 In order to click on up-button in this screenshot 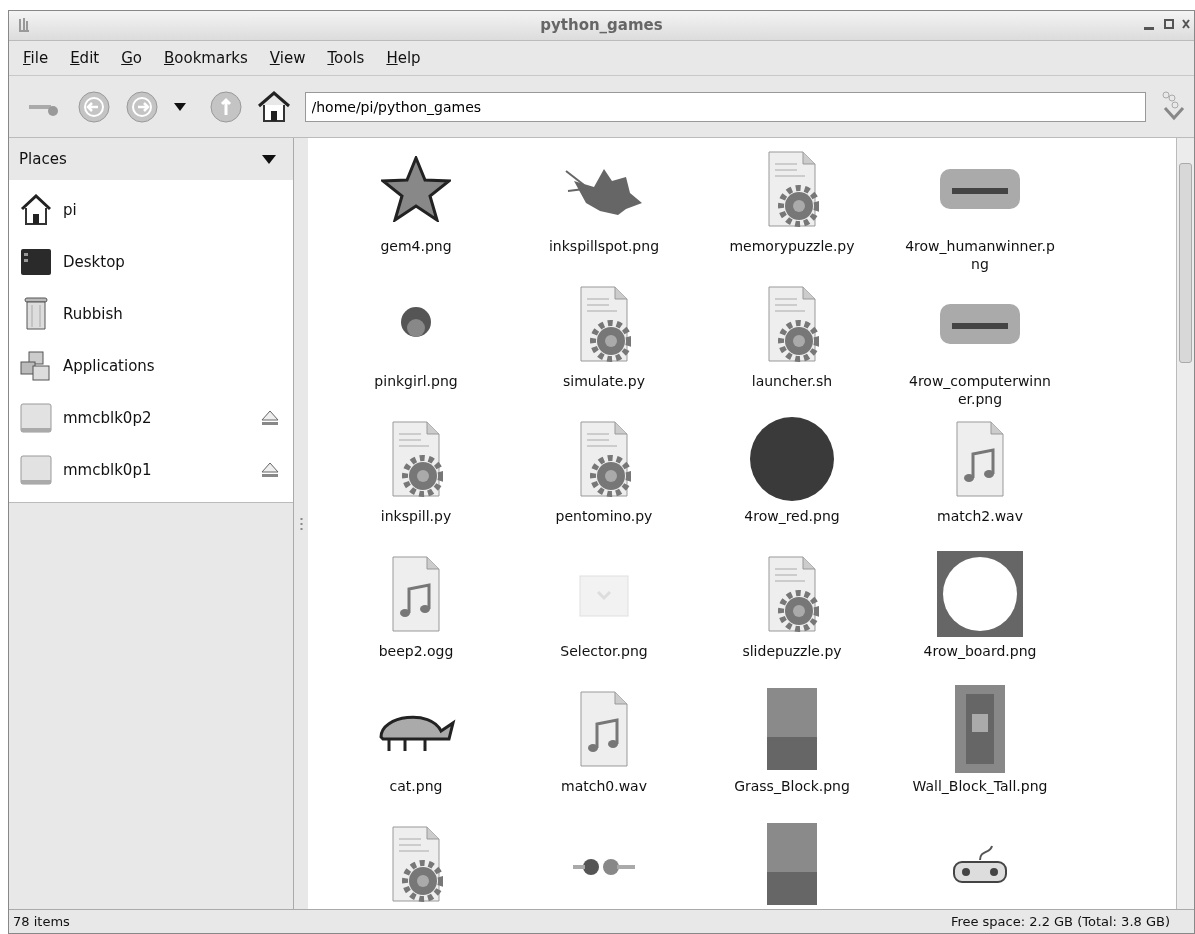, I will do `click(225, 106)`.